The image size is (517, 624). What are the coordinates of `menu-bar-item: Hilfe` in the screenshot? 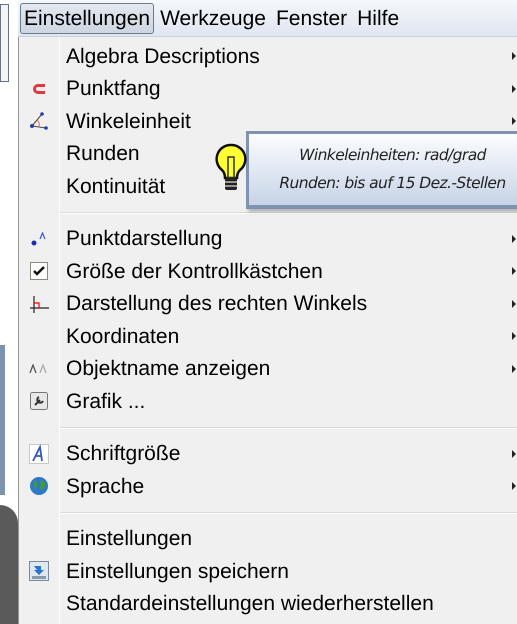 It's located at (378, 18).